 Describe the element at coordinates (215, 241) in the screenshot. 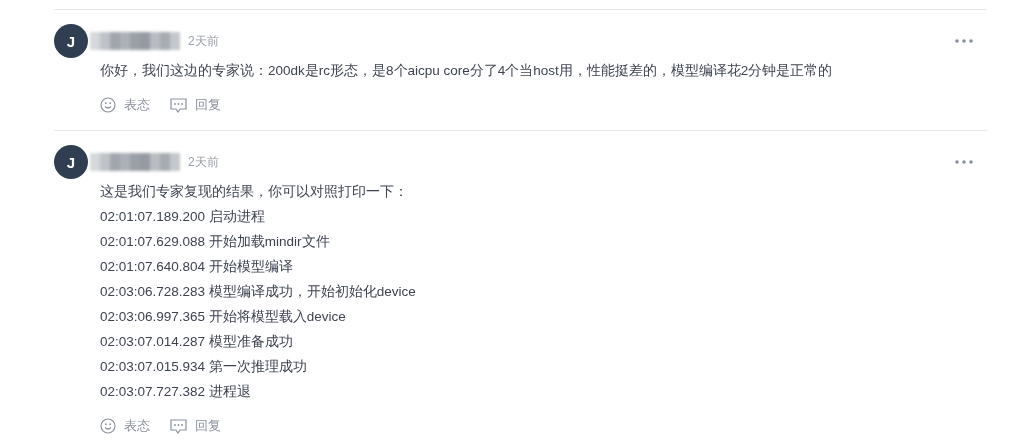

I see `comment-text: 02:01:07.629.088 开始加载mindir文件` at that location.